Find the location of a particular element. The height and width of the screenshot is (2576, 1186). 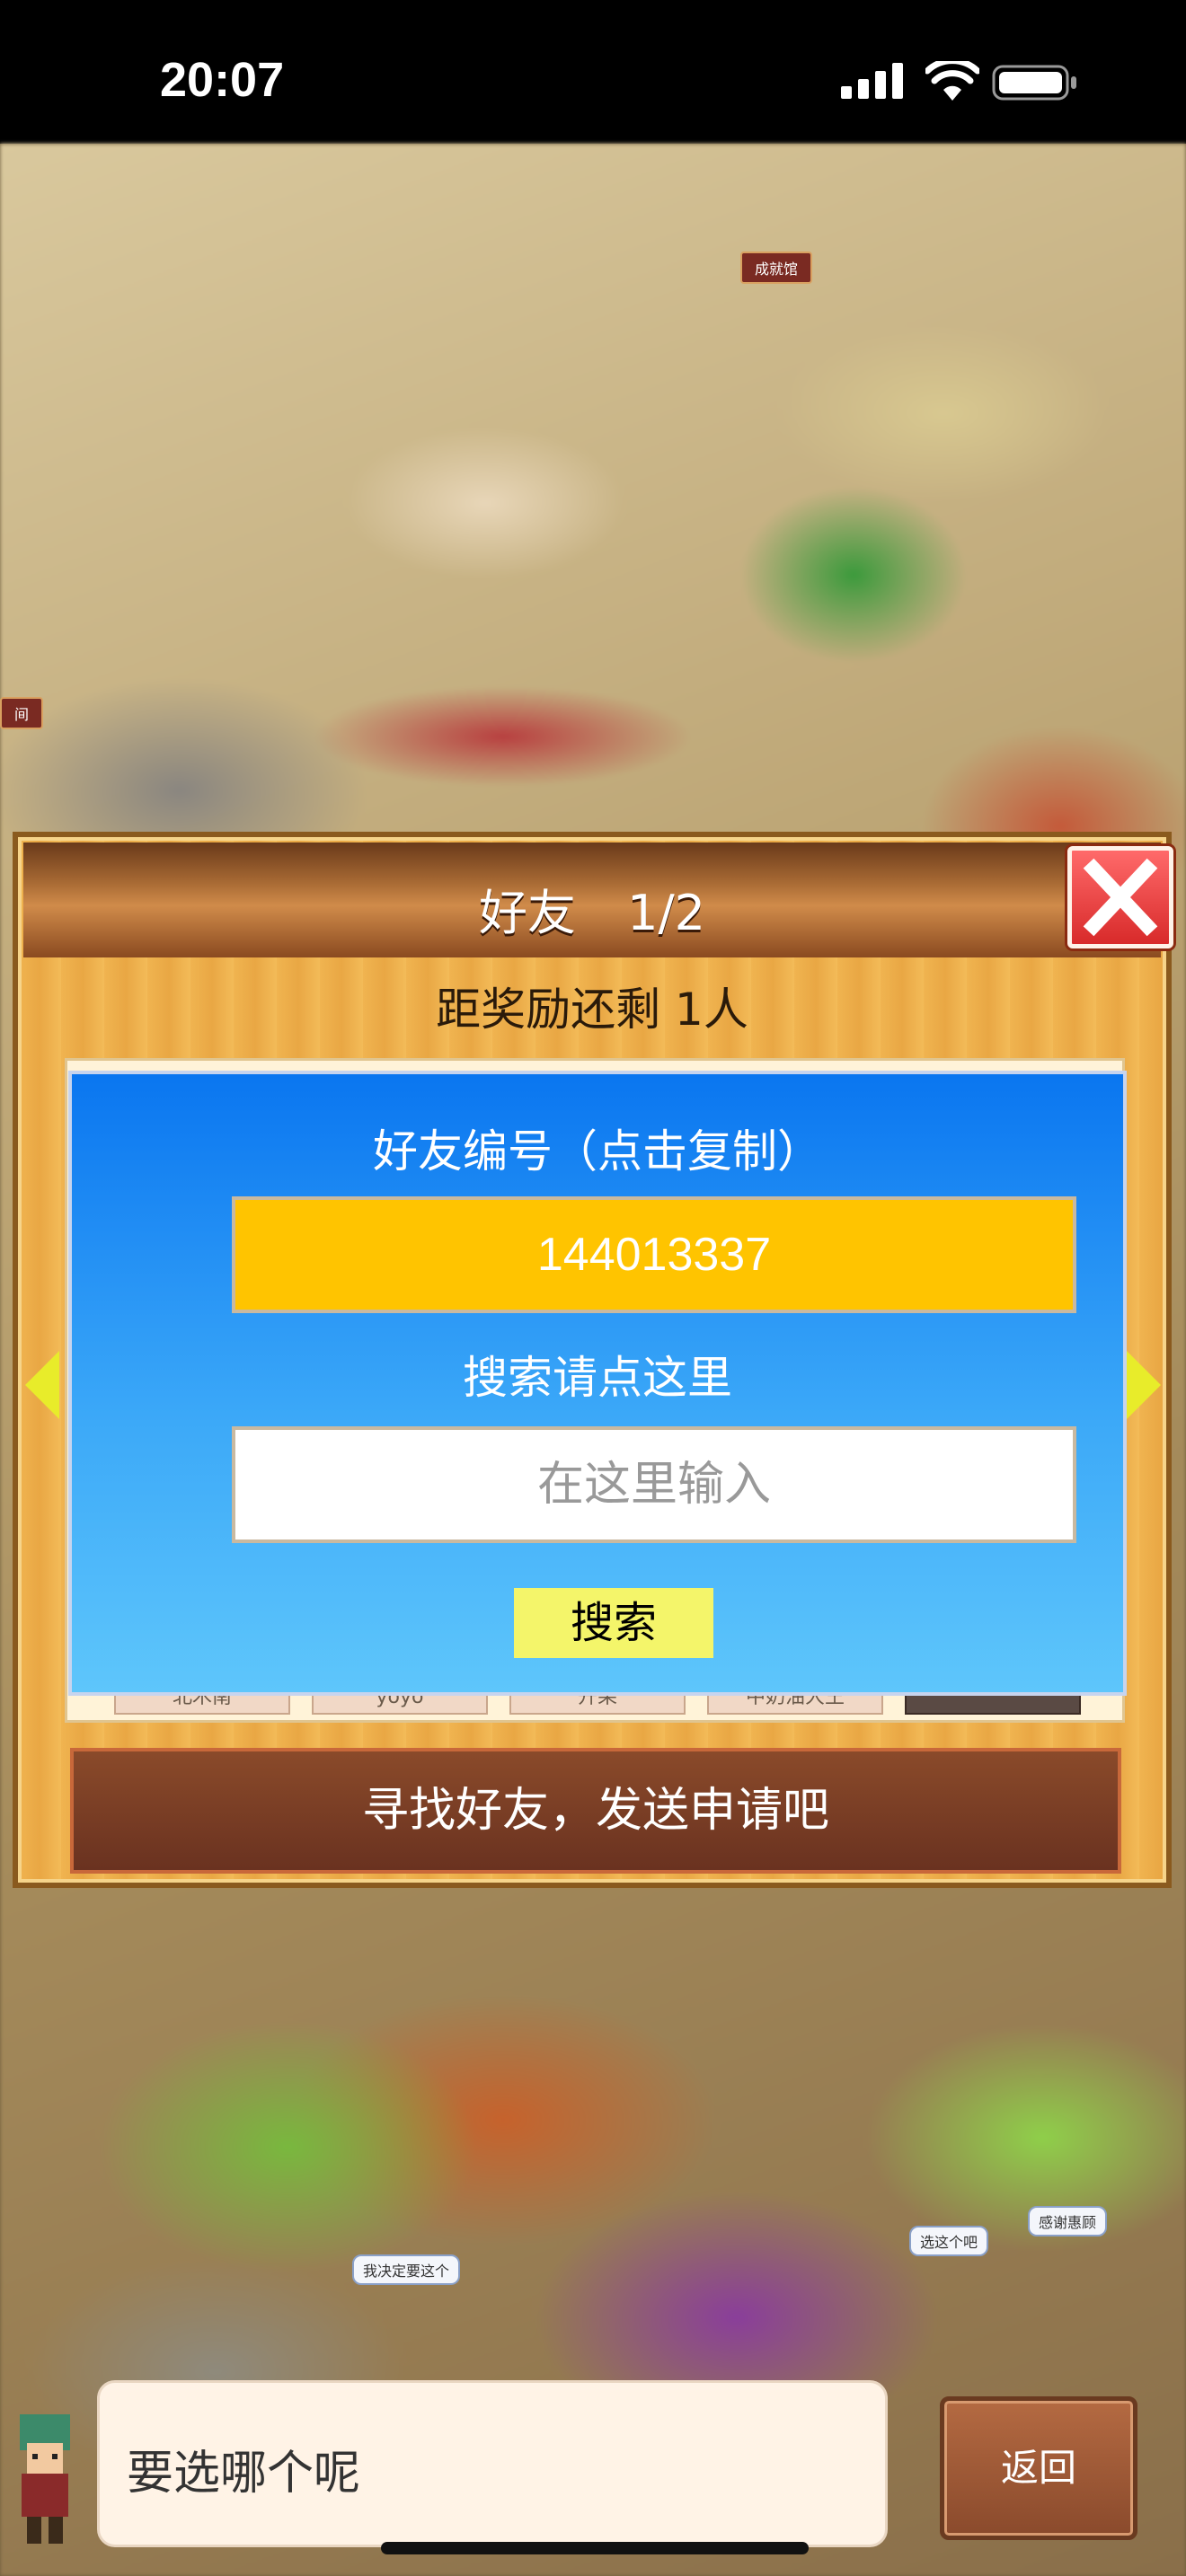

close-button is located at coordinates (1120, 897).